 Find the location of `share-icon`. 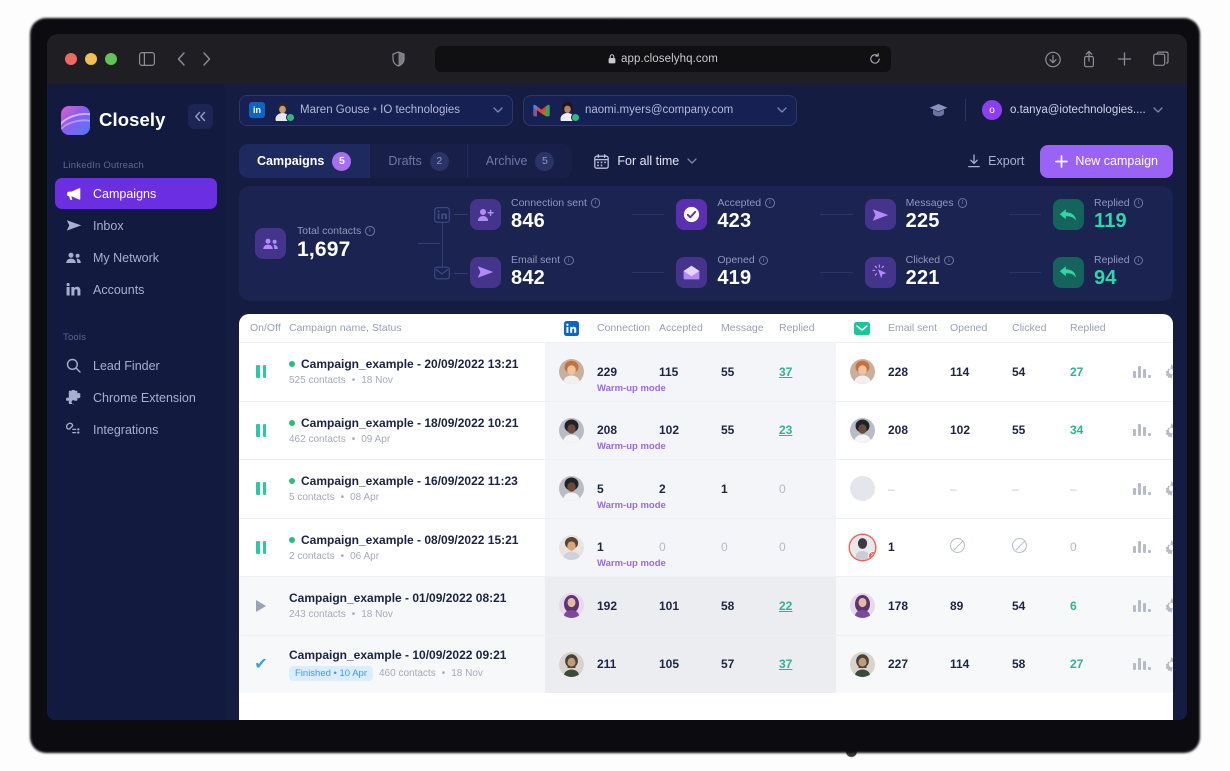

share-icon is located at coordinates (1089, 59).